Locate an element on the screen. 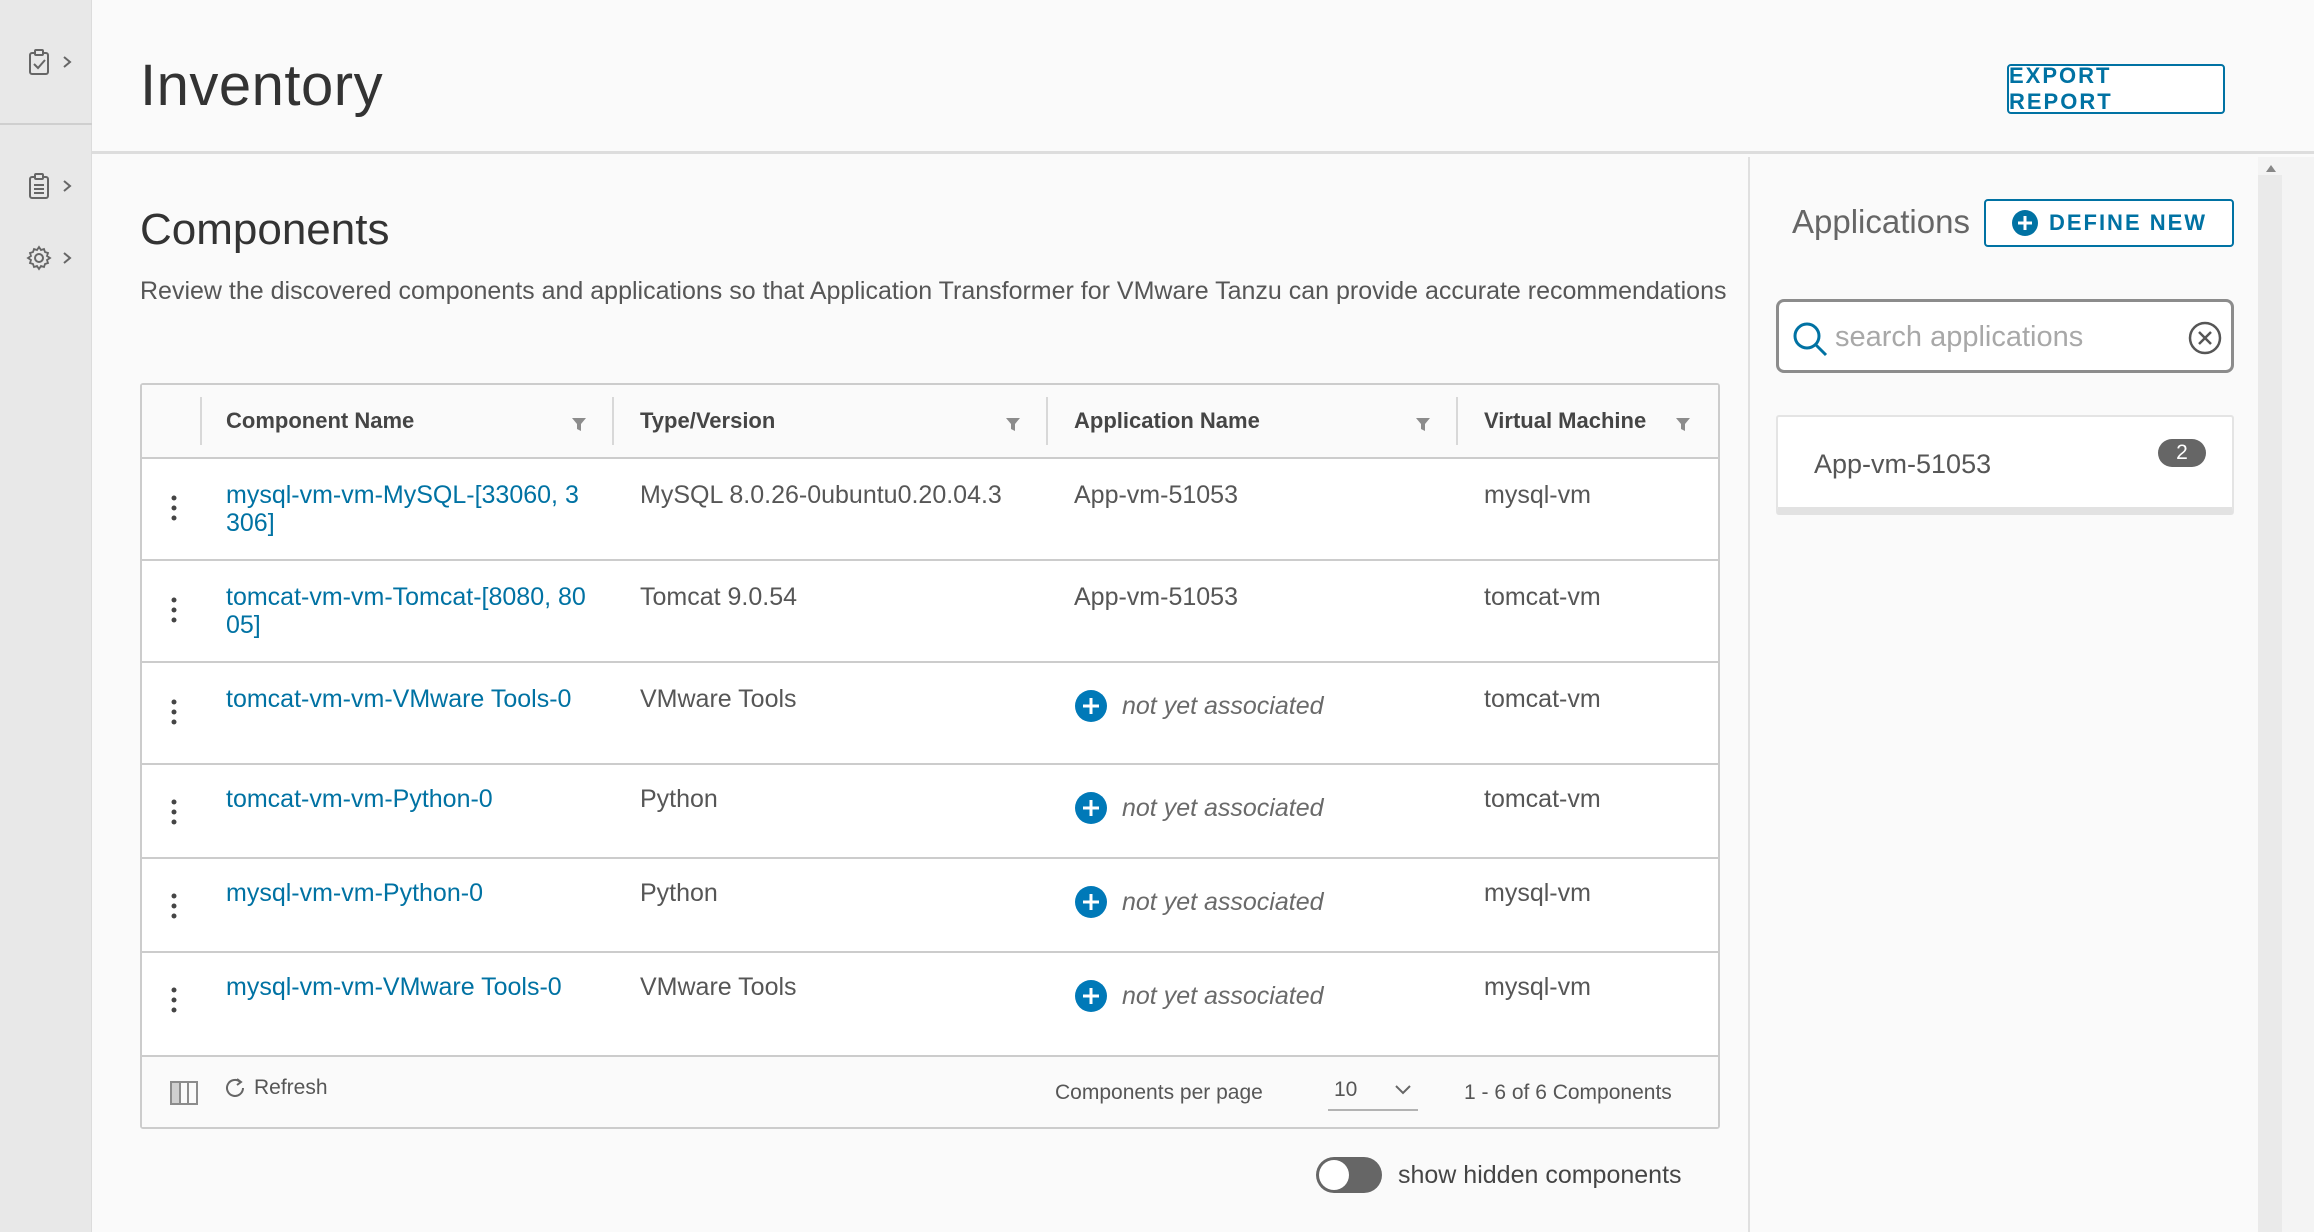 This screenshot has width=2314, height=1232. column-header-type-version: Type/Version is located at coordinates (707, 421).